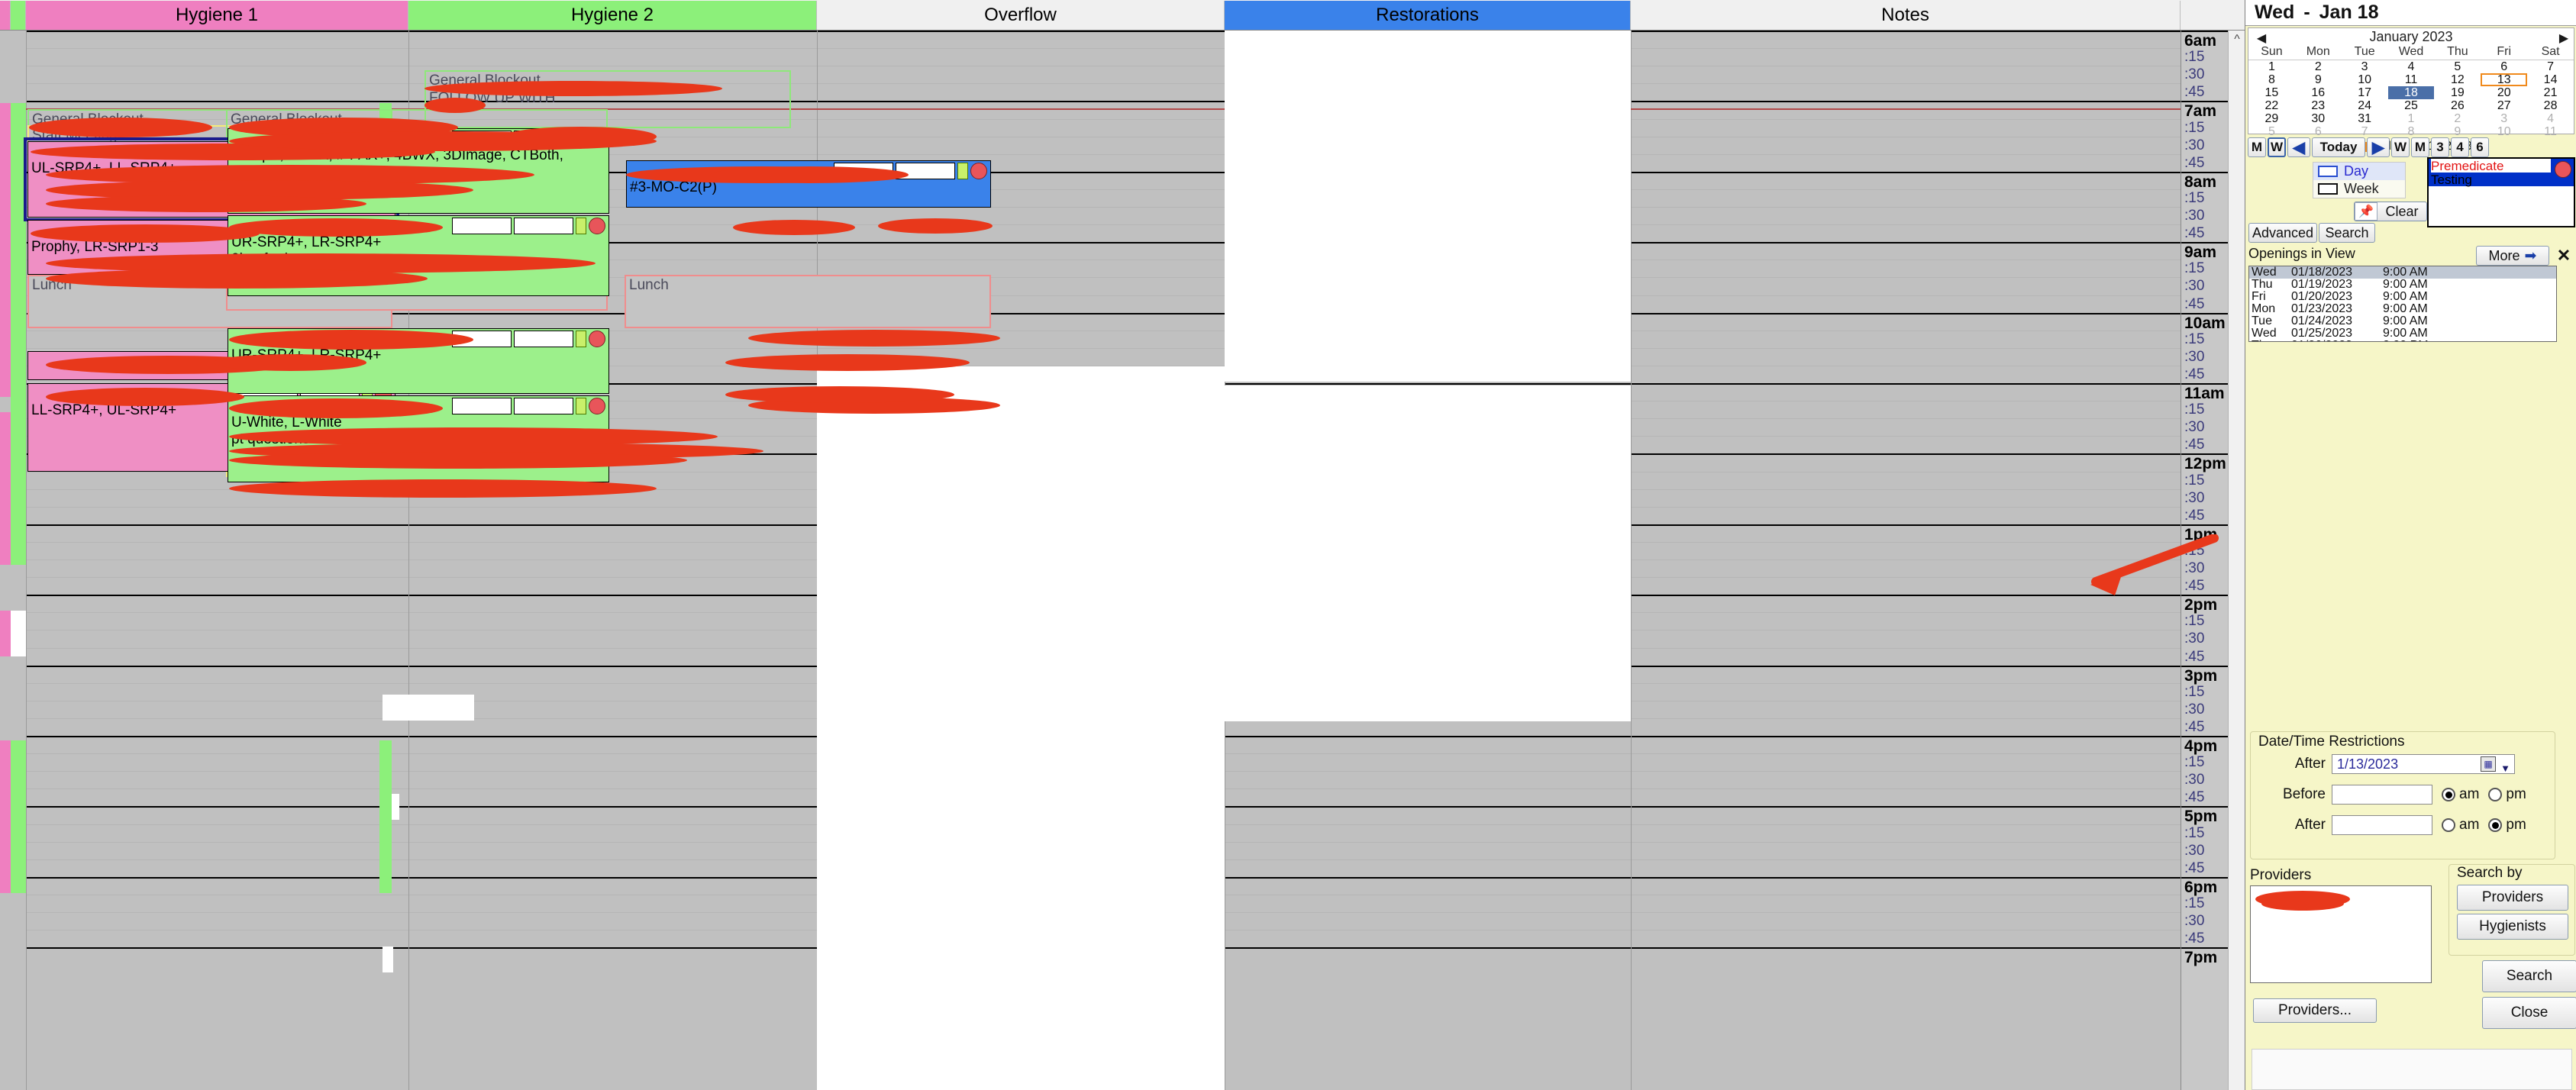 This screenshot has width=2576, height=1090. What do you see at coordinates (2282, 233) in the screenshot?
I see `advanced-button: Advanced` at bounding box center [2282, 233].